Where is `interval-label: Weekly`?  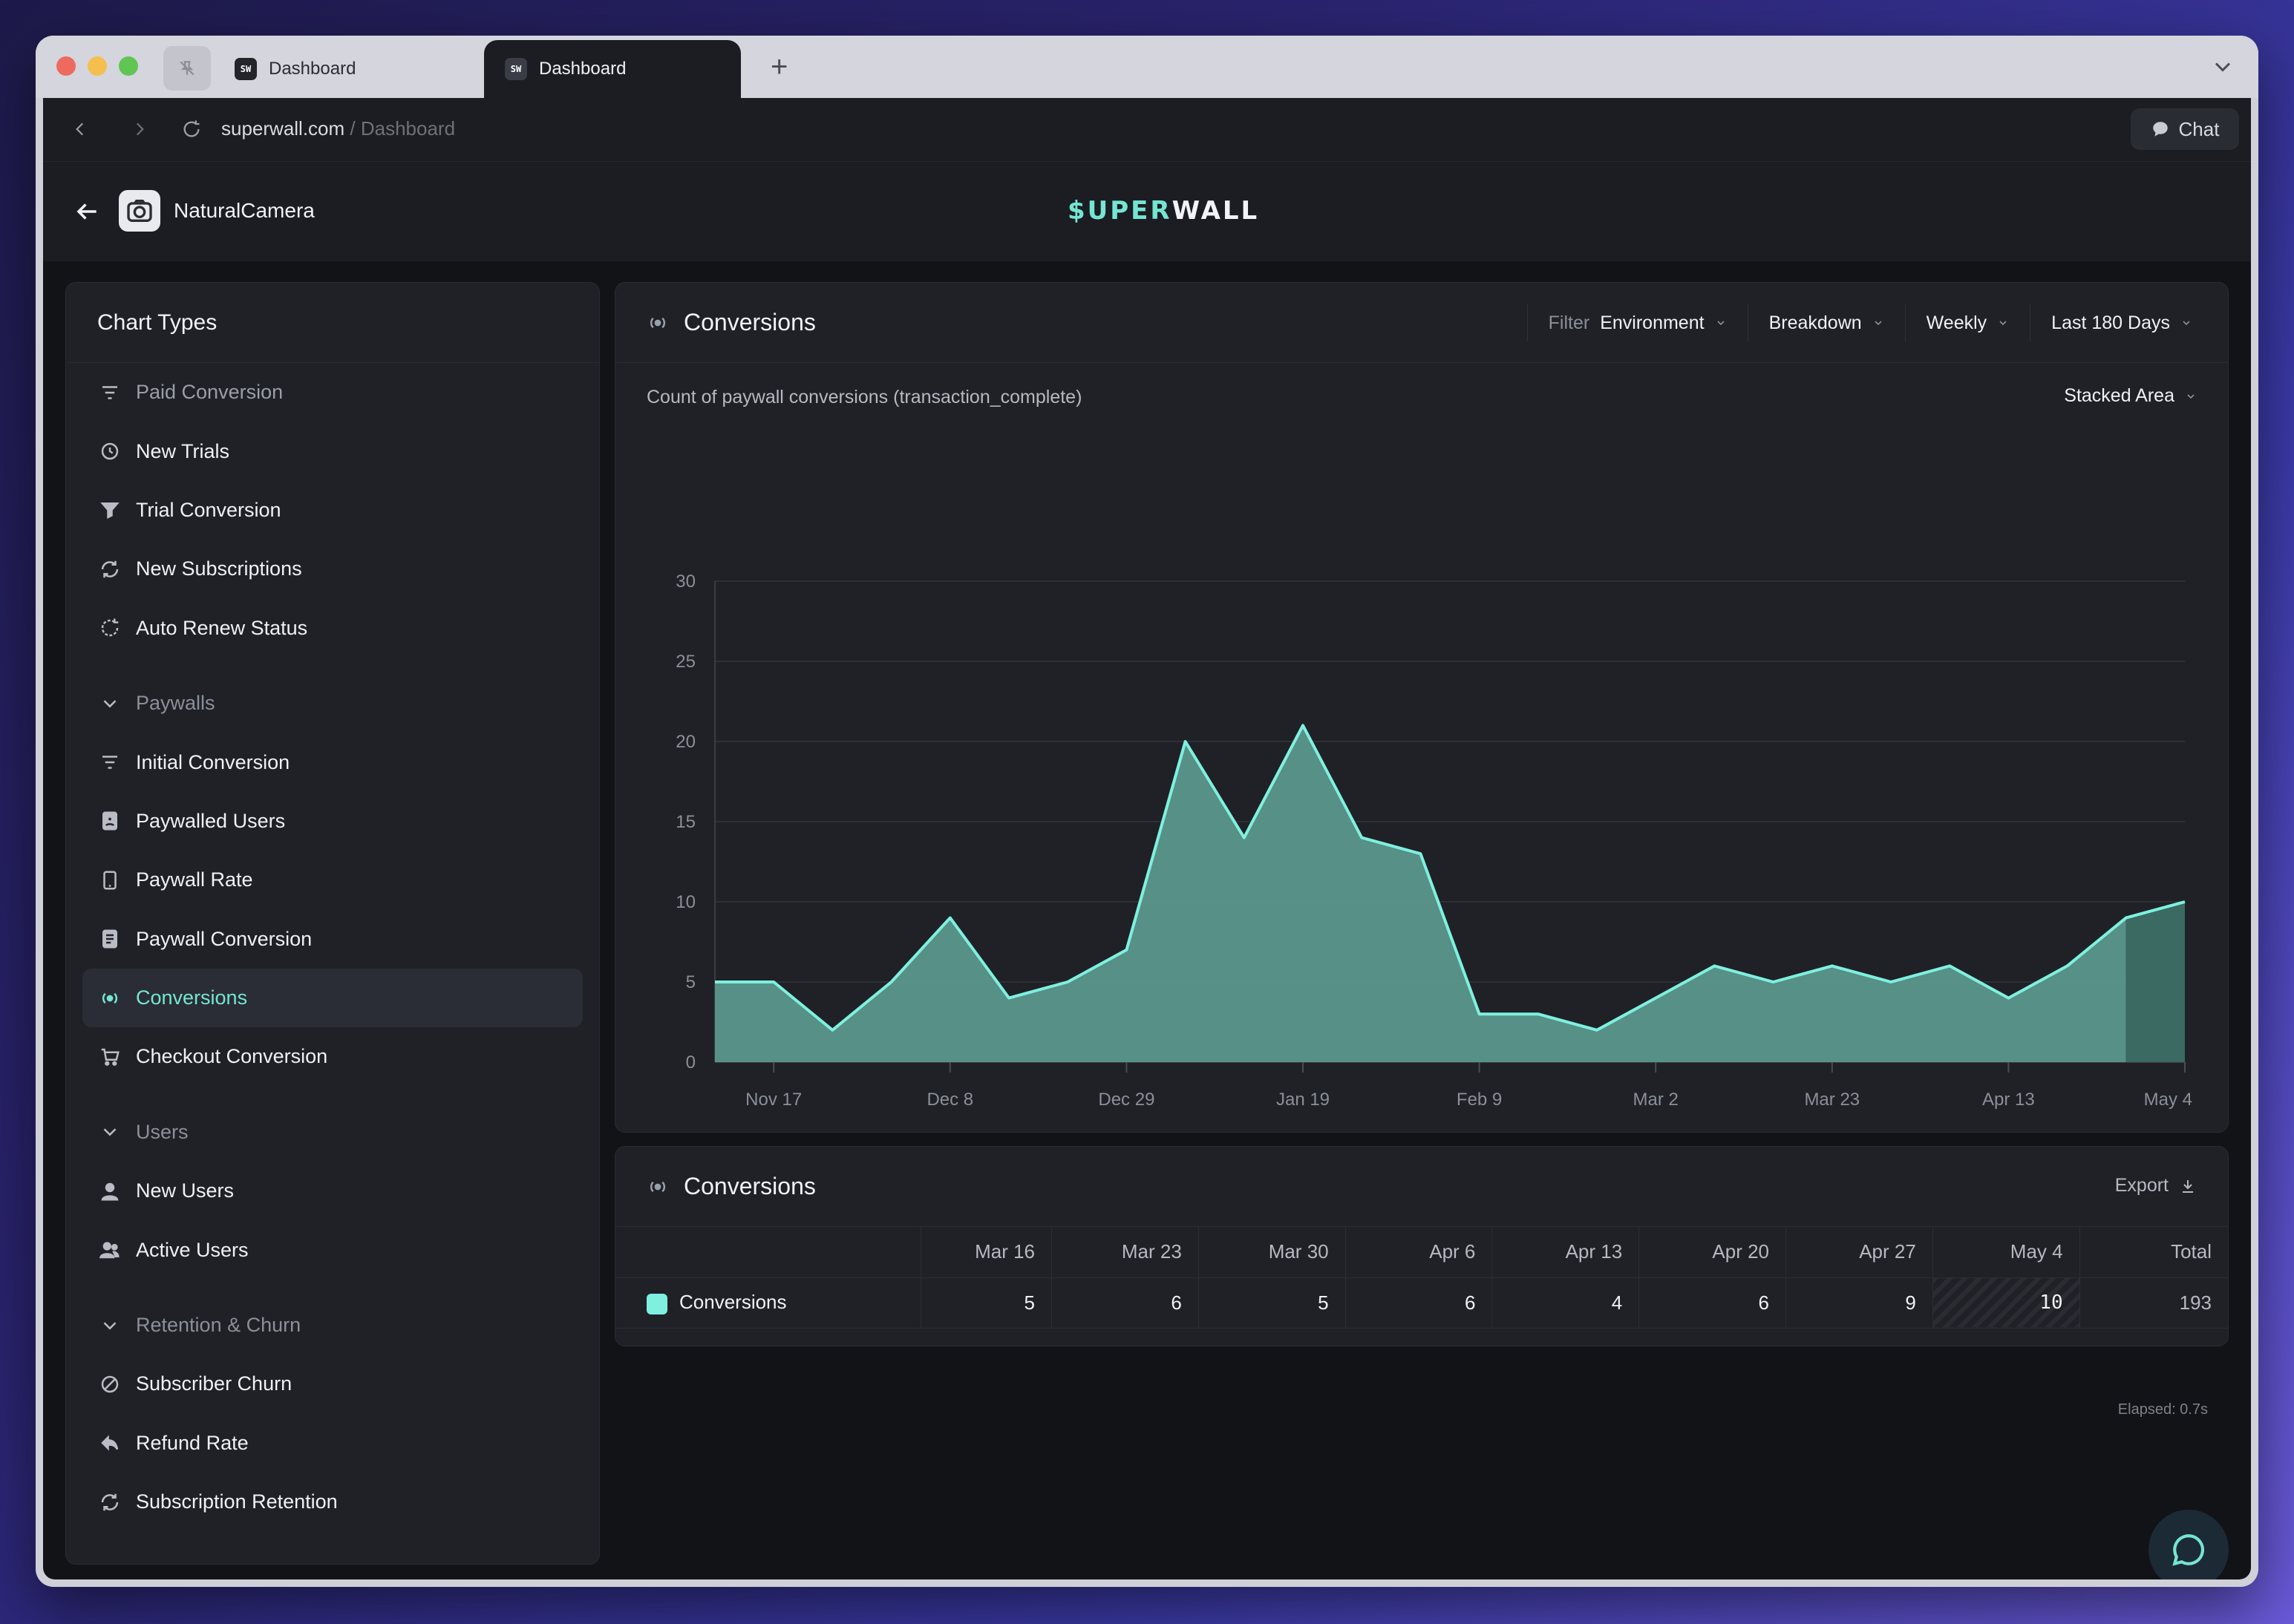
interval-label: Weekly is located at coordinates (1956, 323).